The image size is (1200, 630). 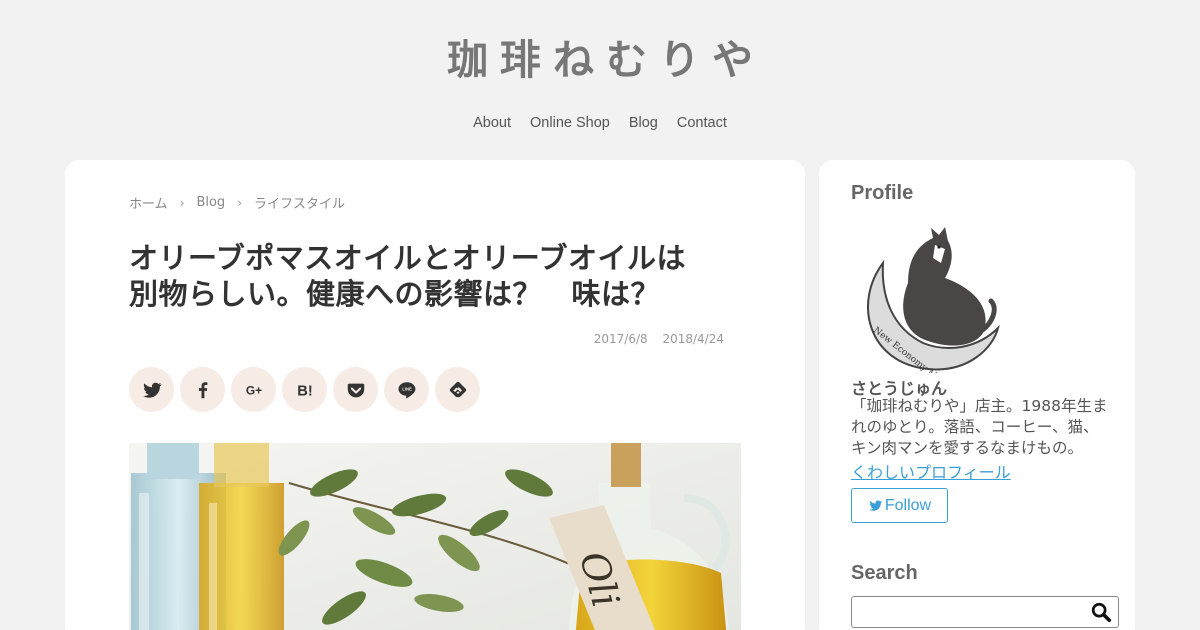 I want to click on twitter-follow-button: Follow, so click(x=899, y=505).